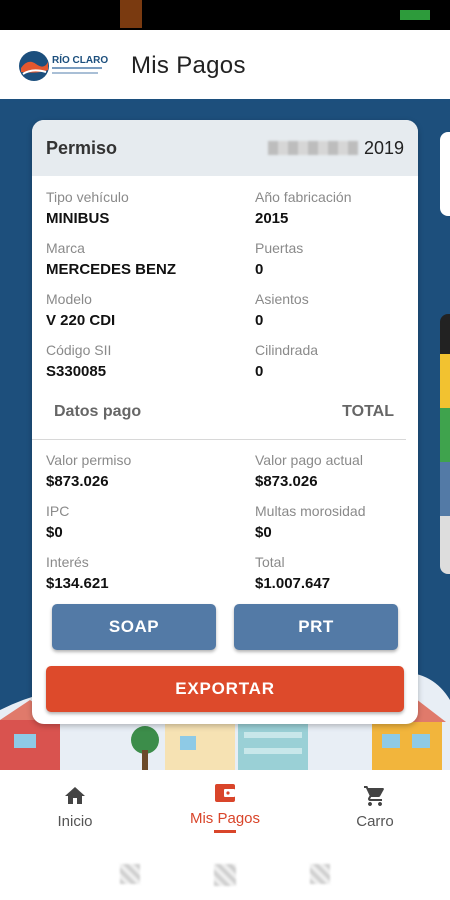 The image size is (450, 900). I want to click on permit-plate-year: 2019, so click(335, 148).